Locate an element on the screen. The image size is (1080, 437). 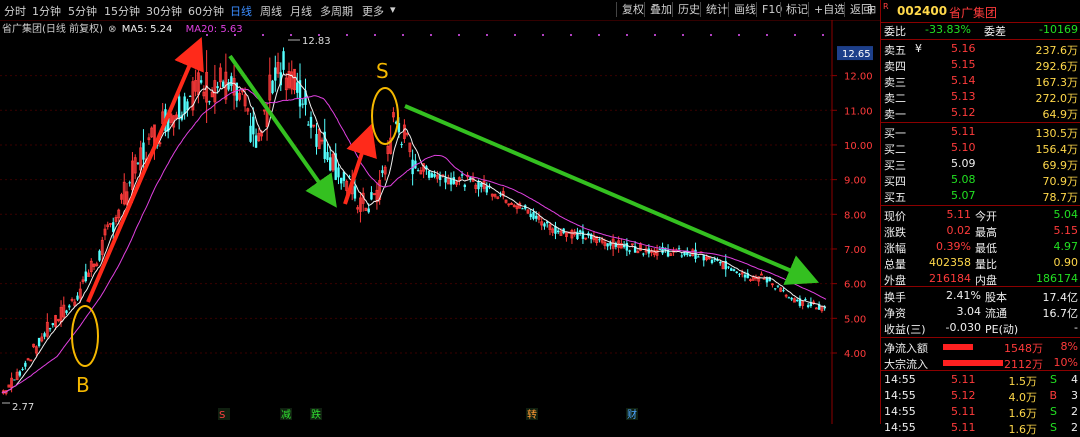
ask-row: 卖三 5.14 167.3万 is located at coordinates (980, 81).